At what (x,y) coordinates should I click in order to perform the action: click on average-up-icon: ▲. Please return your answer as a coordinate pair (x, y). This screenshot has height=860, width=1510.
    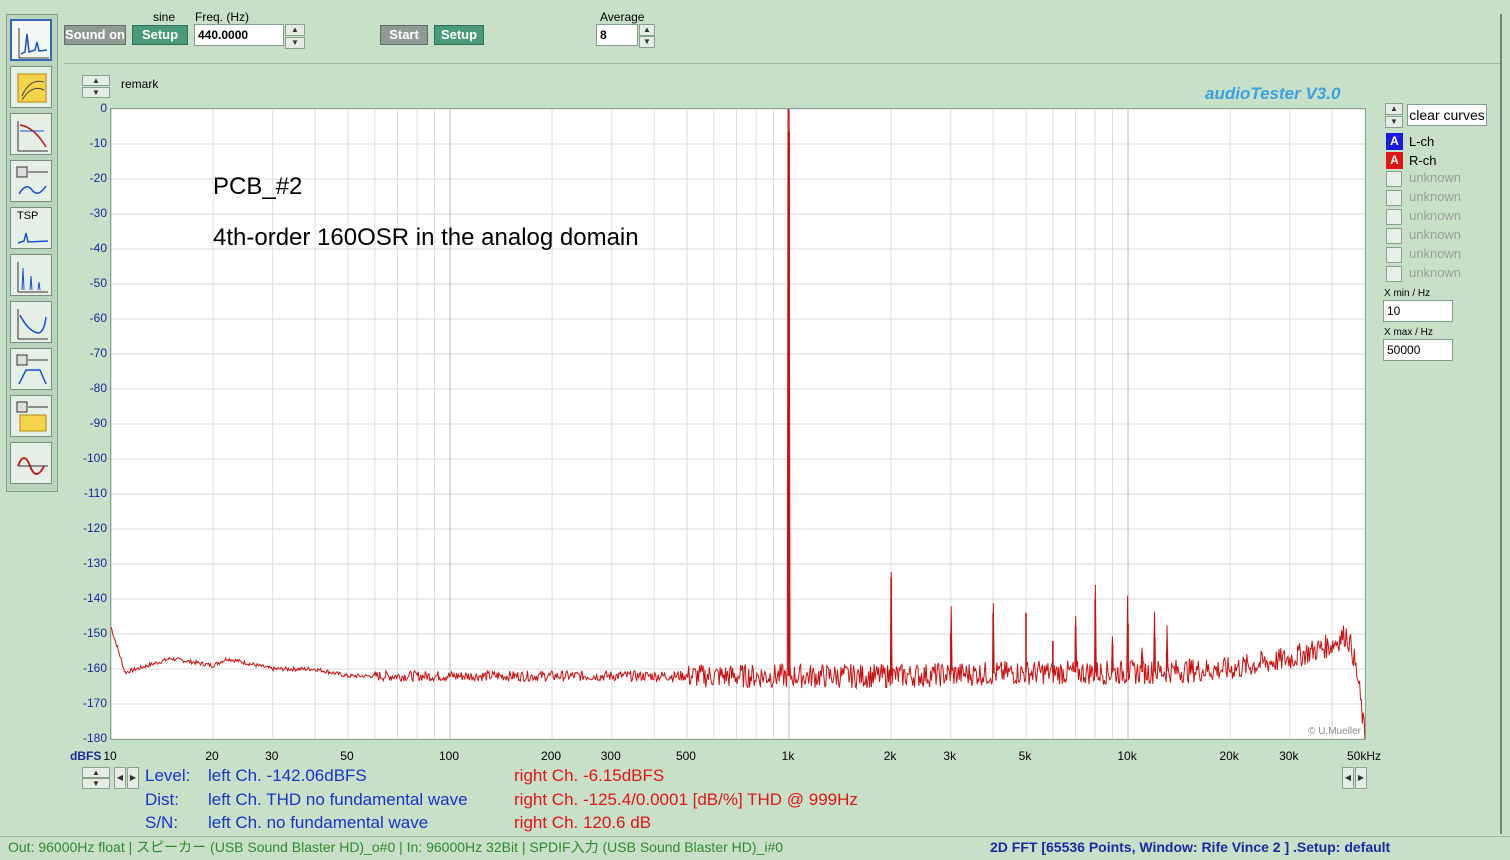
    Looking at the image, I should click on (647, 30).